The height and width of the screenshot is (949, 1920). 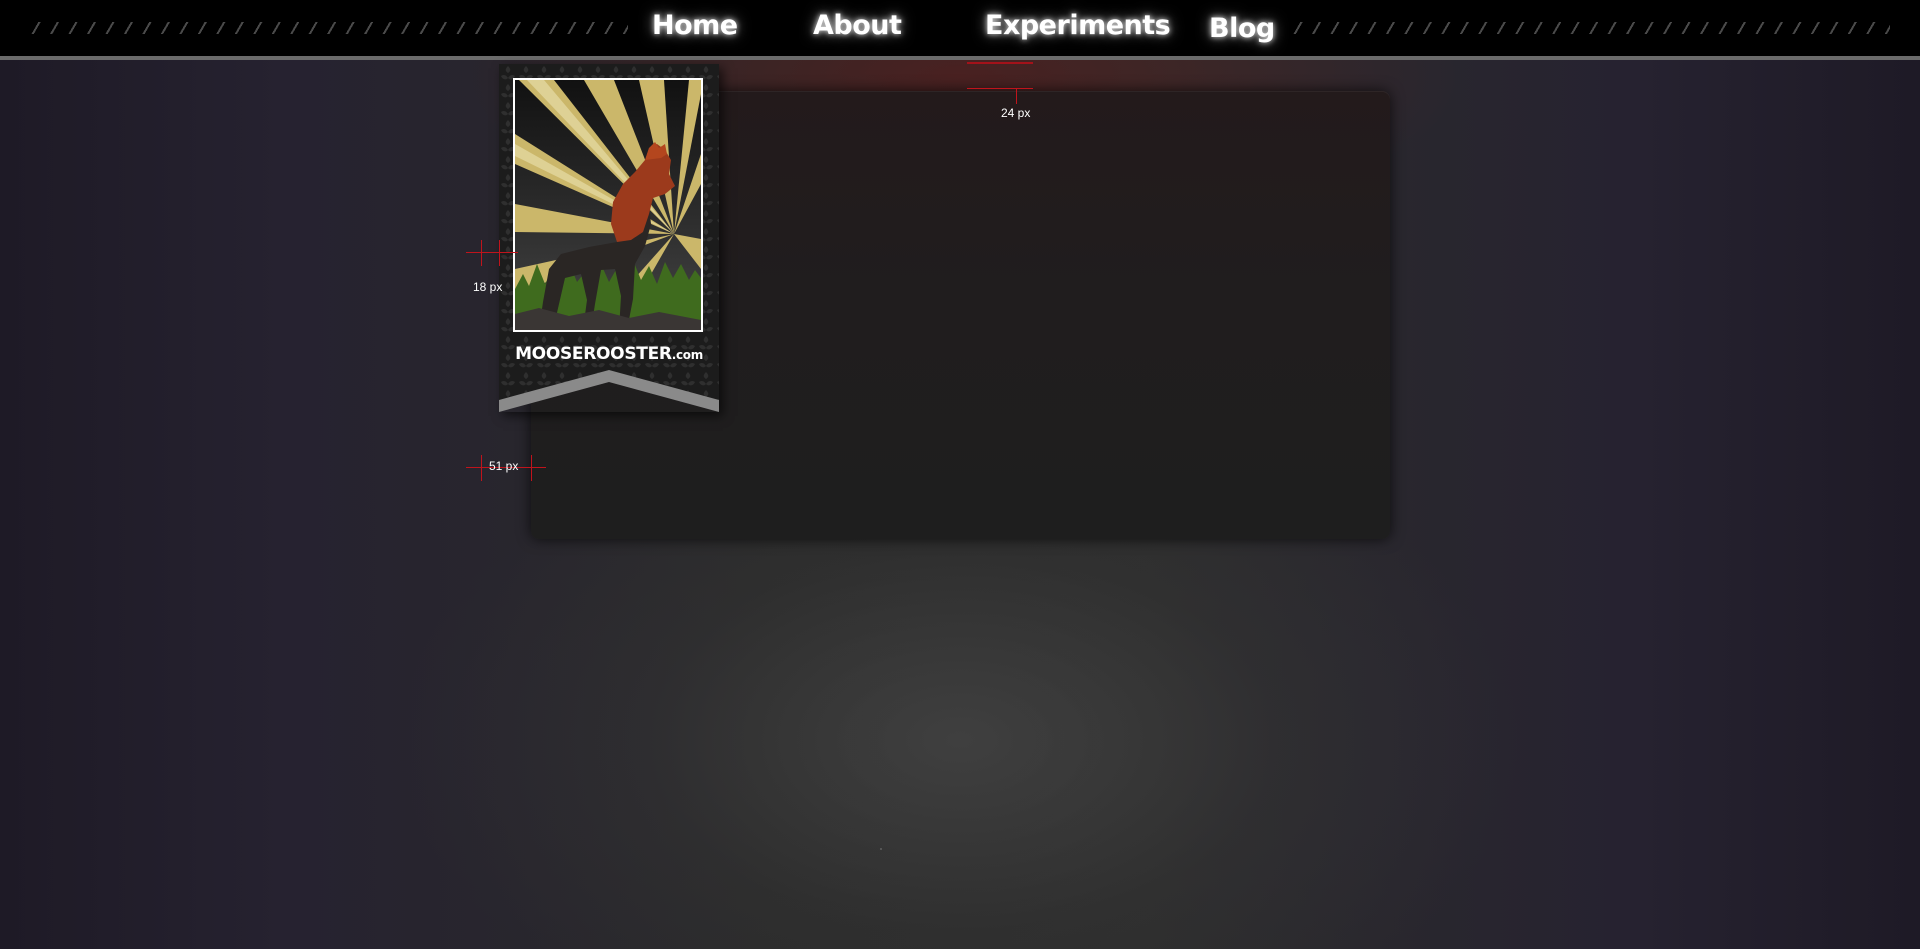 I want to click on measure-label-left-gap: 18 px, so click(x=488, y=287).